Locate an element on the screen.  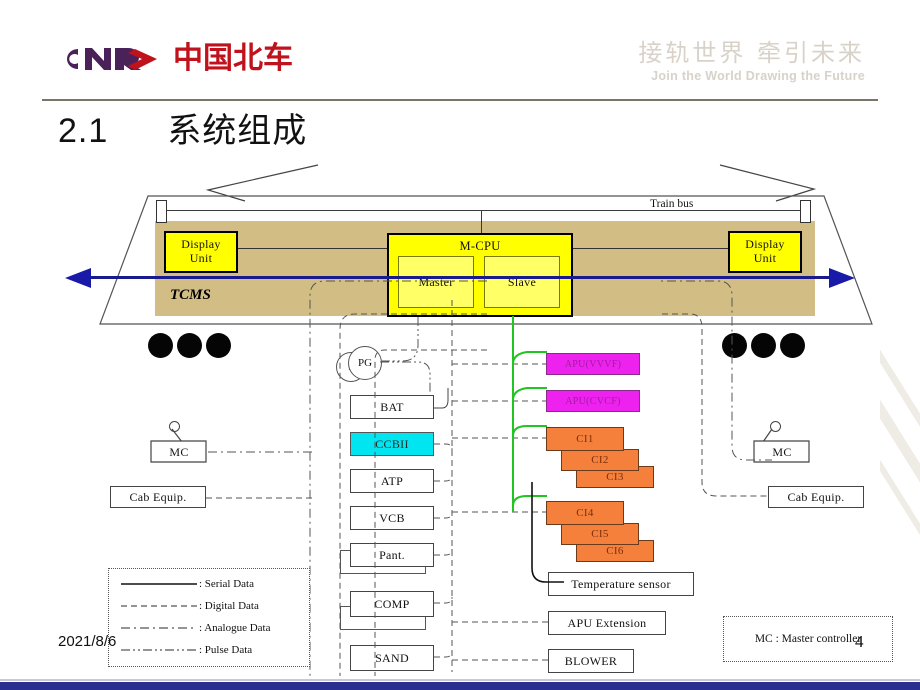
display-unit-right-line2: Unit is located at coordinates (765, 258).